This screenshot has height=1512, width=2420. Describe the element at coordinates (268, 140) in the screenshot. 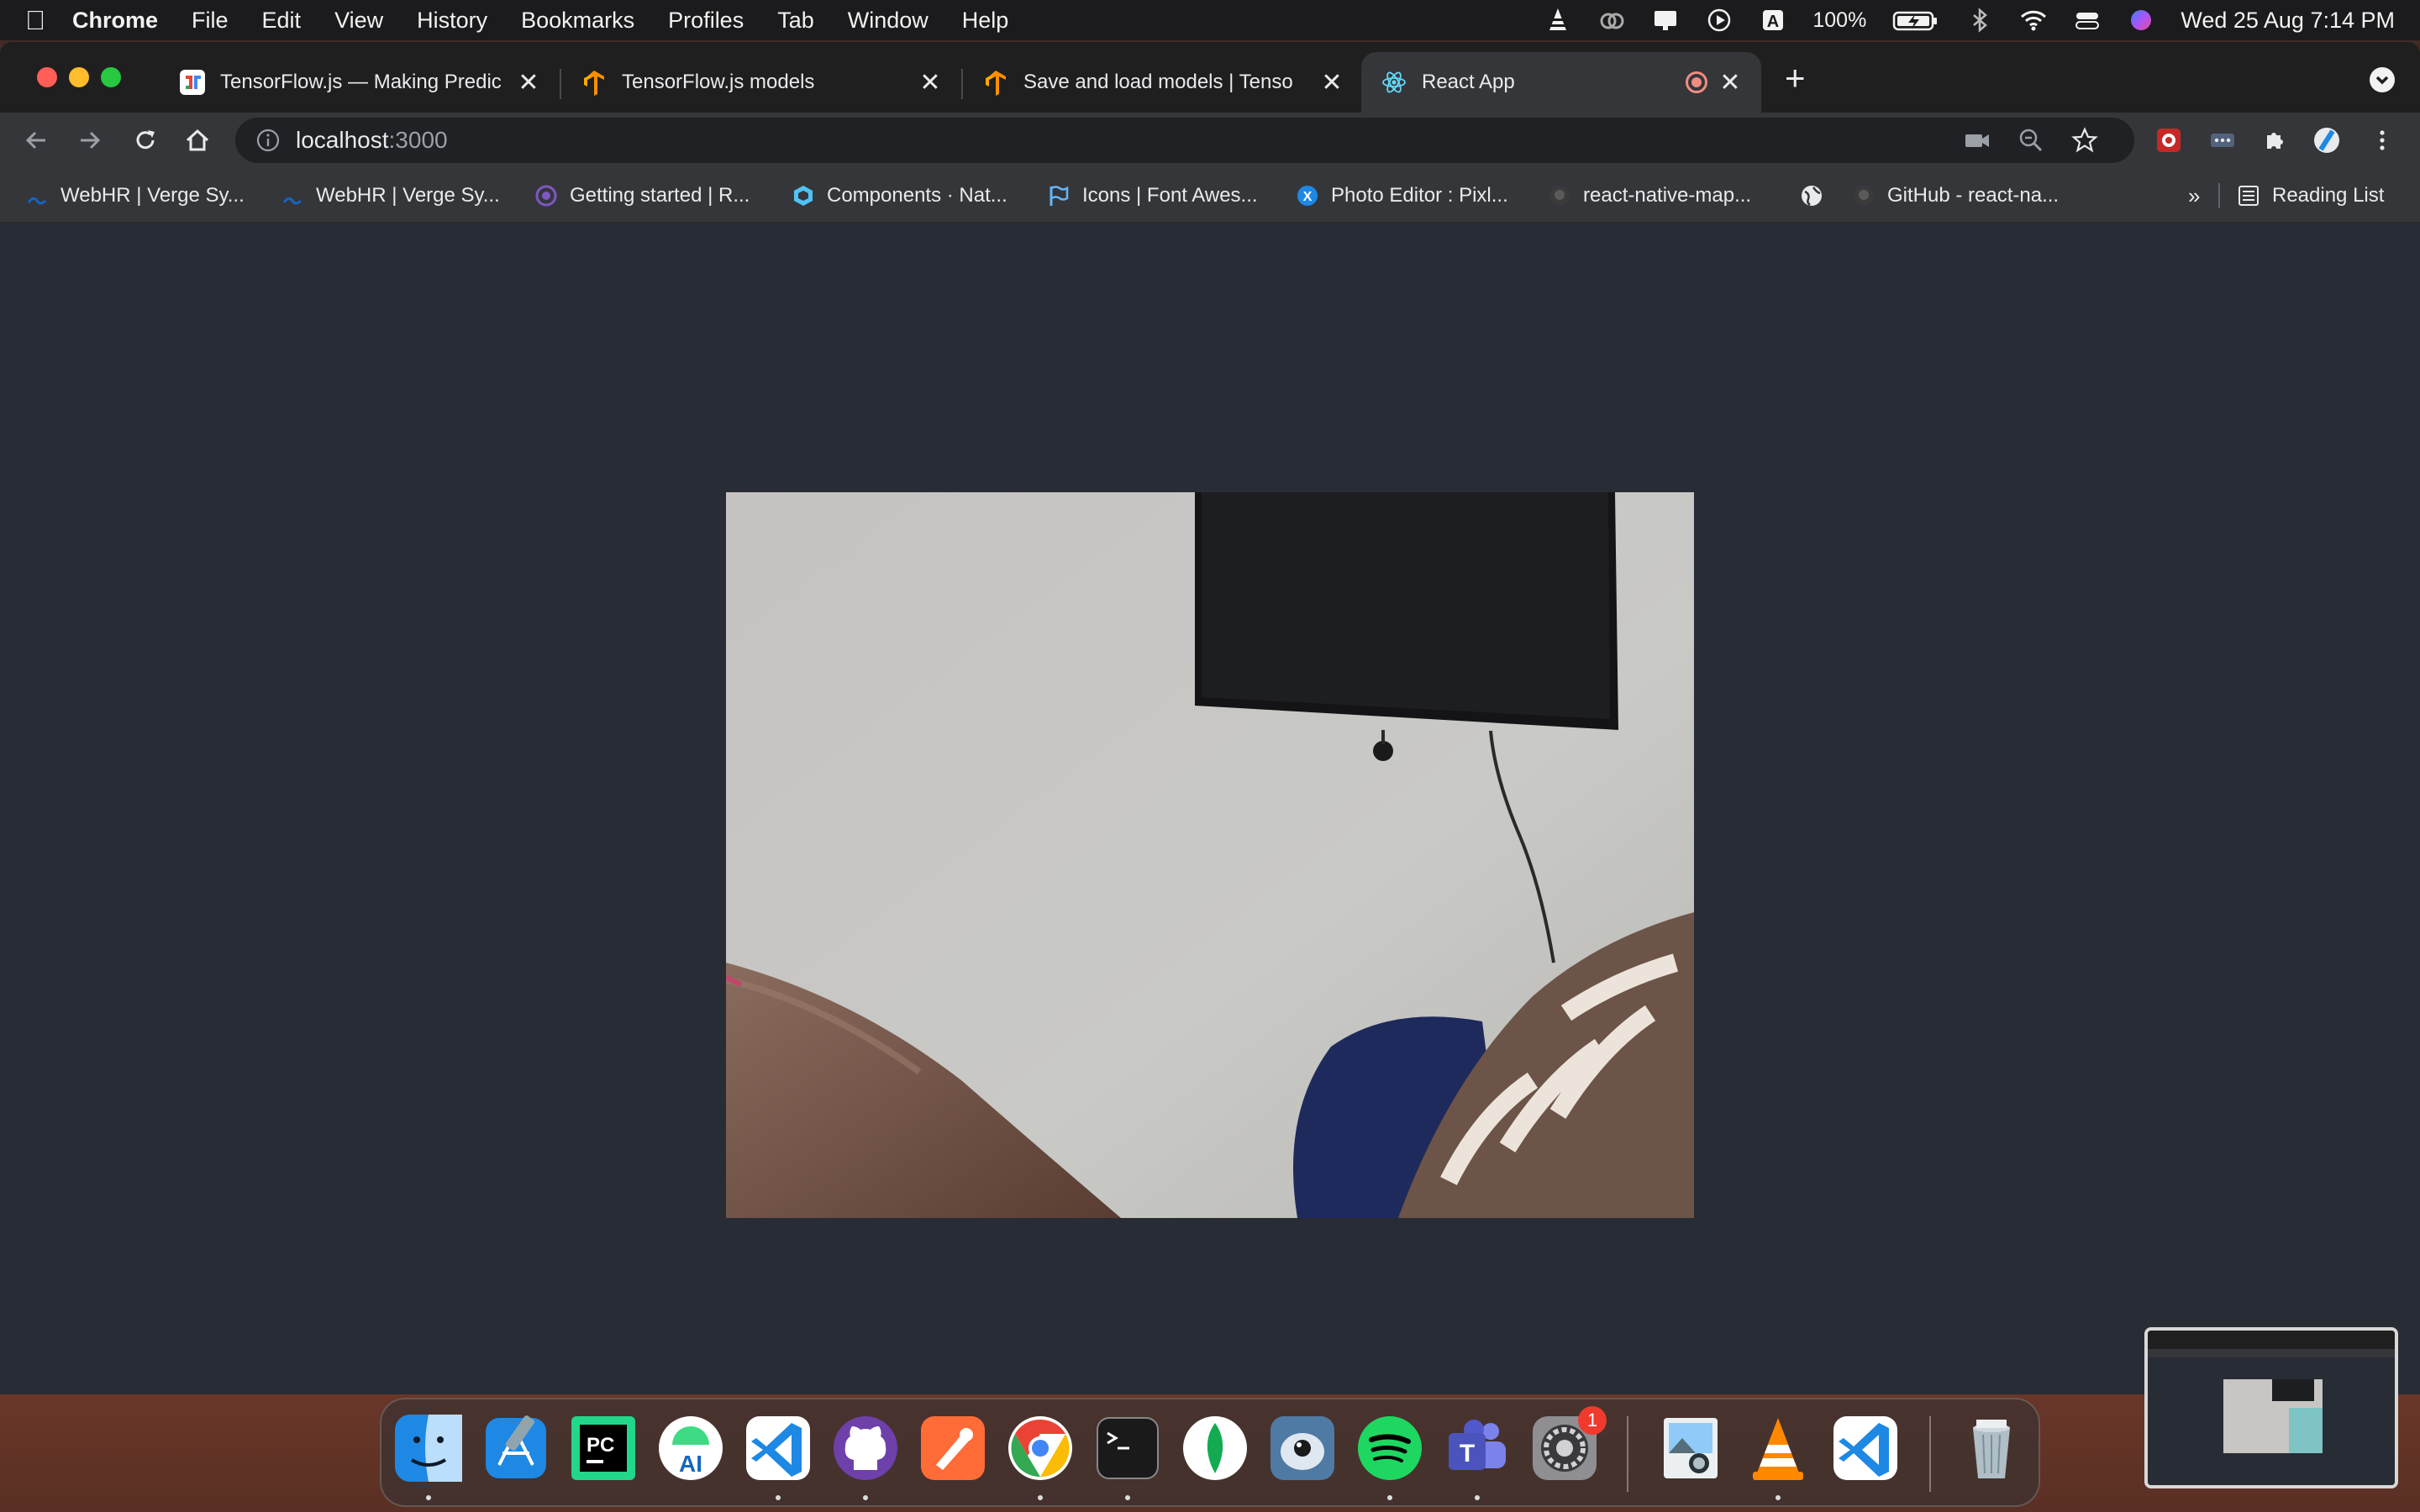

I see `site-info-icon` at that location.